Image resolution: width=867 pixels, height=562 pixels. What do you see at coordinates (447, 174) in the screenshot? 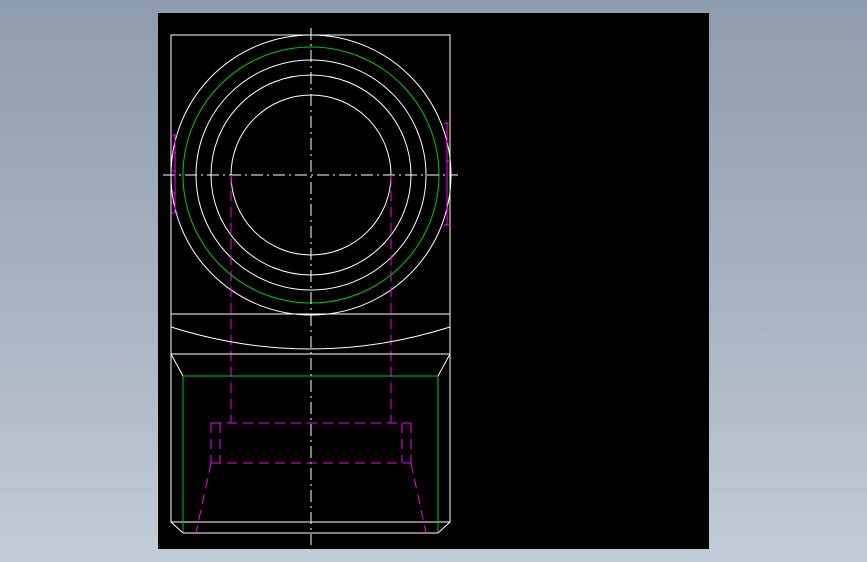
I see `right-side-marks` at bounding box center [447, 174].